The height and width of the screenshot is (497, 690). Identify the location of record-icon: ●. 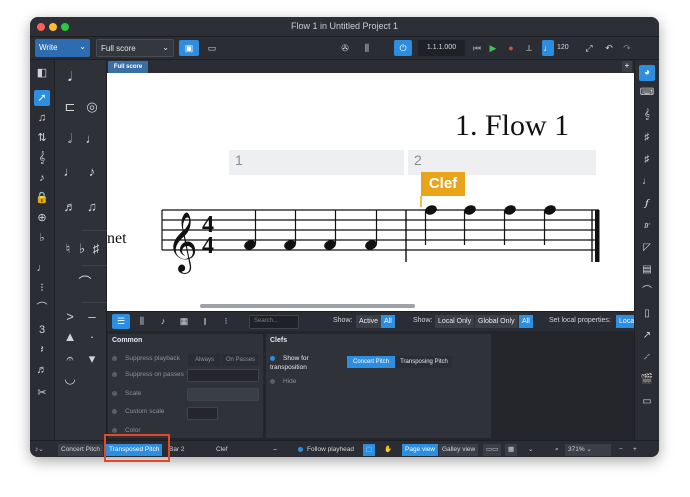
(511, 48).